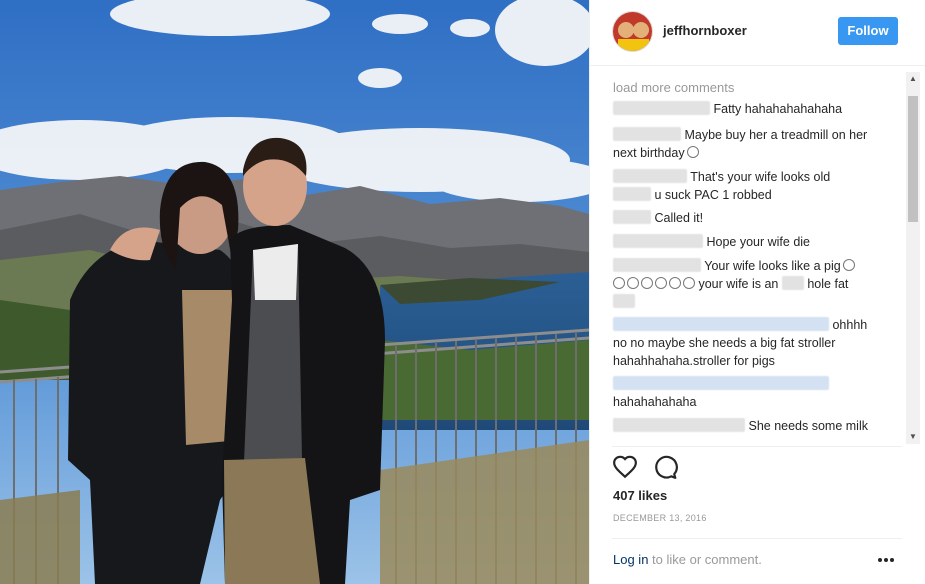 This screenshot has height=584, width=925. I want to click on comment-text: hole fat, so click(828, 284).